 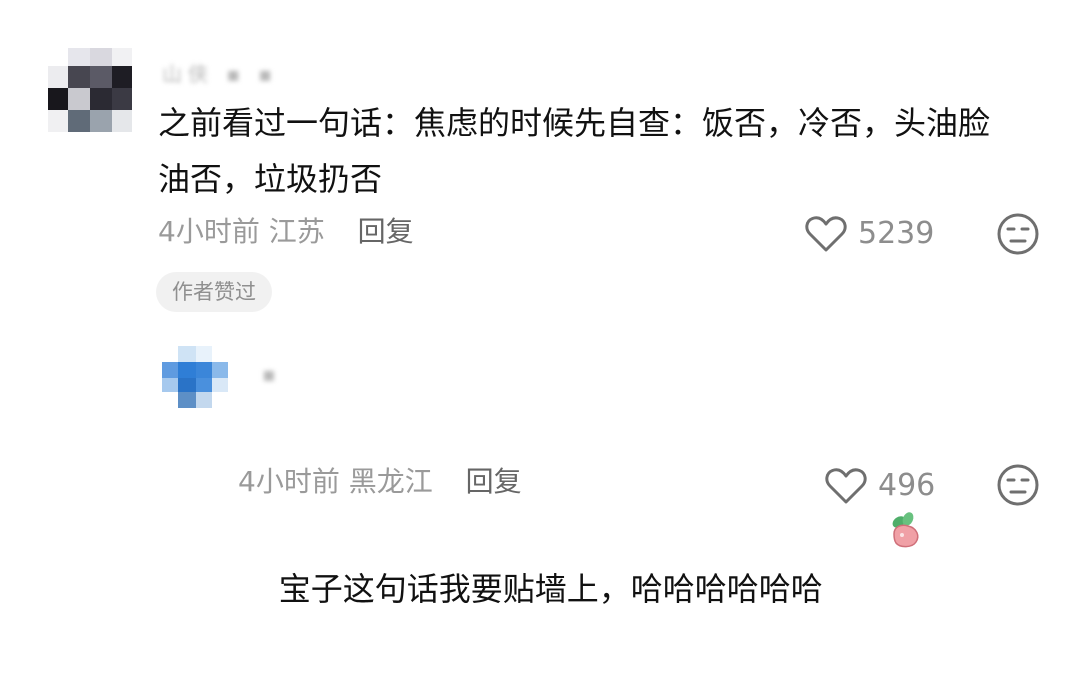 What do you see at coordinates (272, 374) in the screenshot?
I see `username: ▪` at bounding box center [272, 374].